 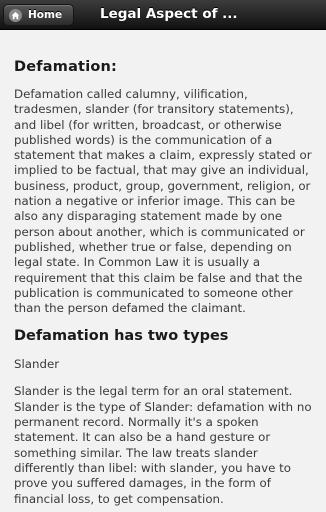 I want to click on subheading-slander: Slander, so click(x=37, y=364).